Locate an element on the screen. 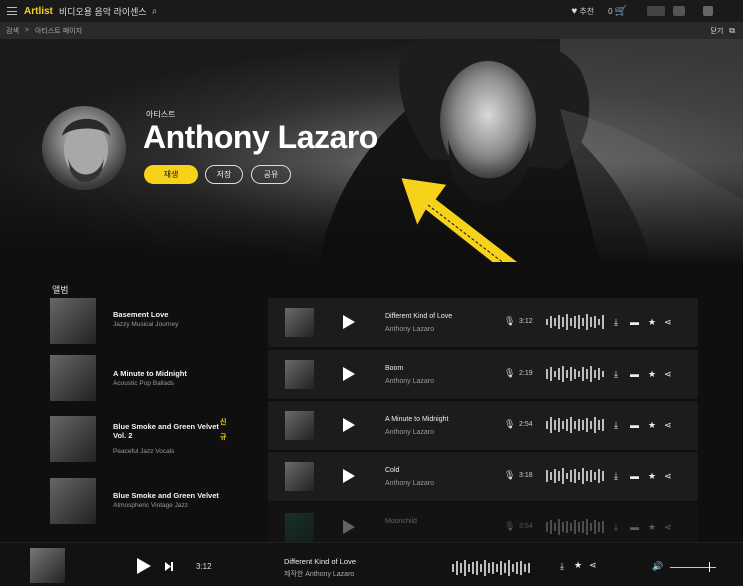 The image size is (743, 586). album-title: Basement Love is located at coordinates (168, 314).